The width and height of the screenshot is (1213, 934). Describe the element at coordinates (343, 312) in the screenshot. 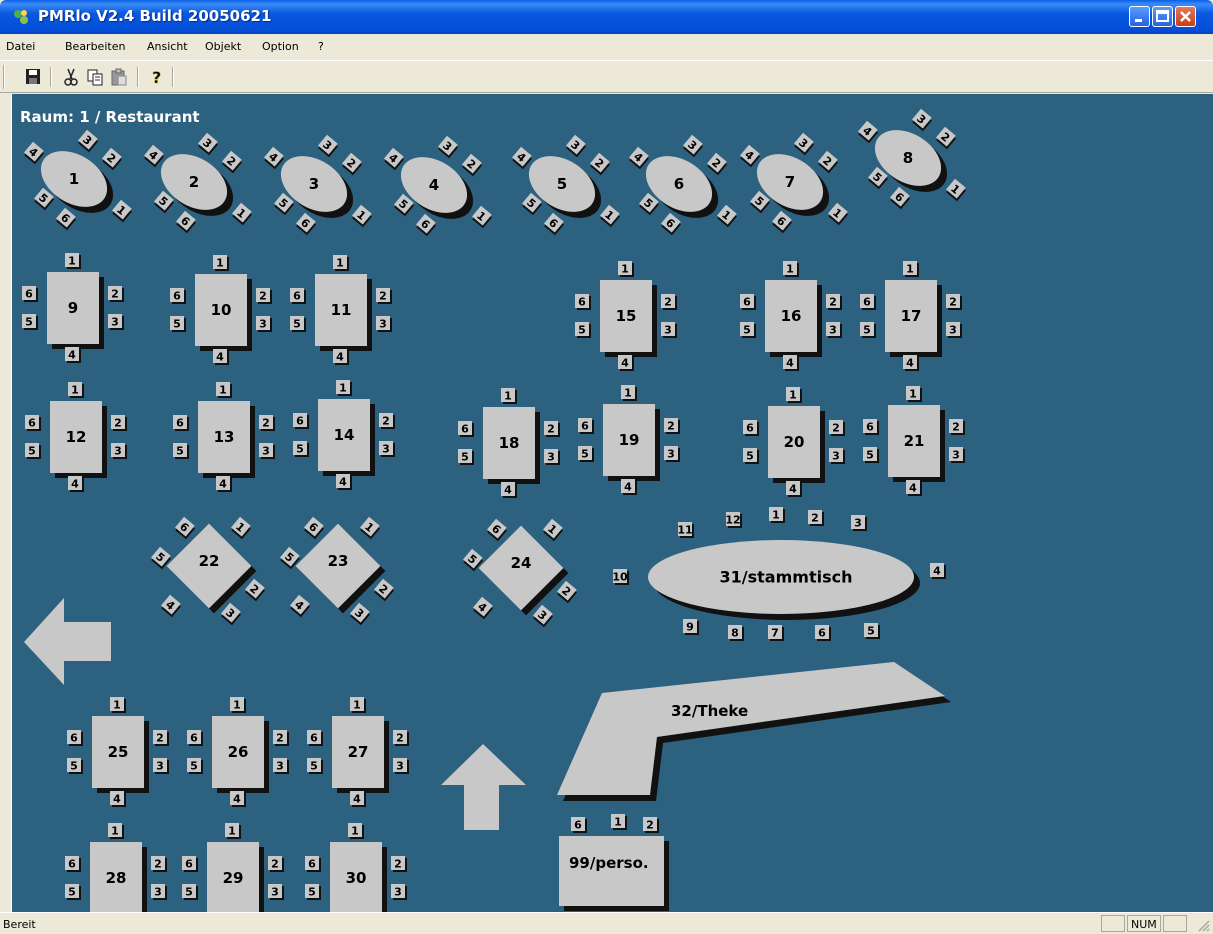

I see `table-11: 11` at that location.